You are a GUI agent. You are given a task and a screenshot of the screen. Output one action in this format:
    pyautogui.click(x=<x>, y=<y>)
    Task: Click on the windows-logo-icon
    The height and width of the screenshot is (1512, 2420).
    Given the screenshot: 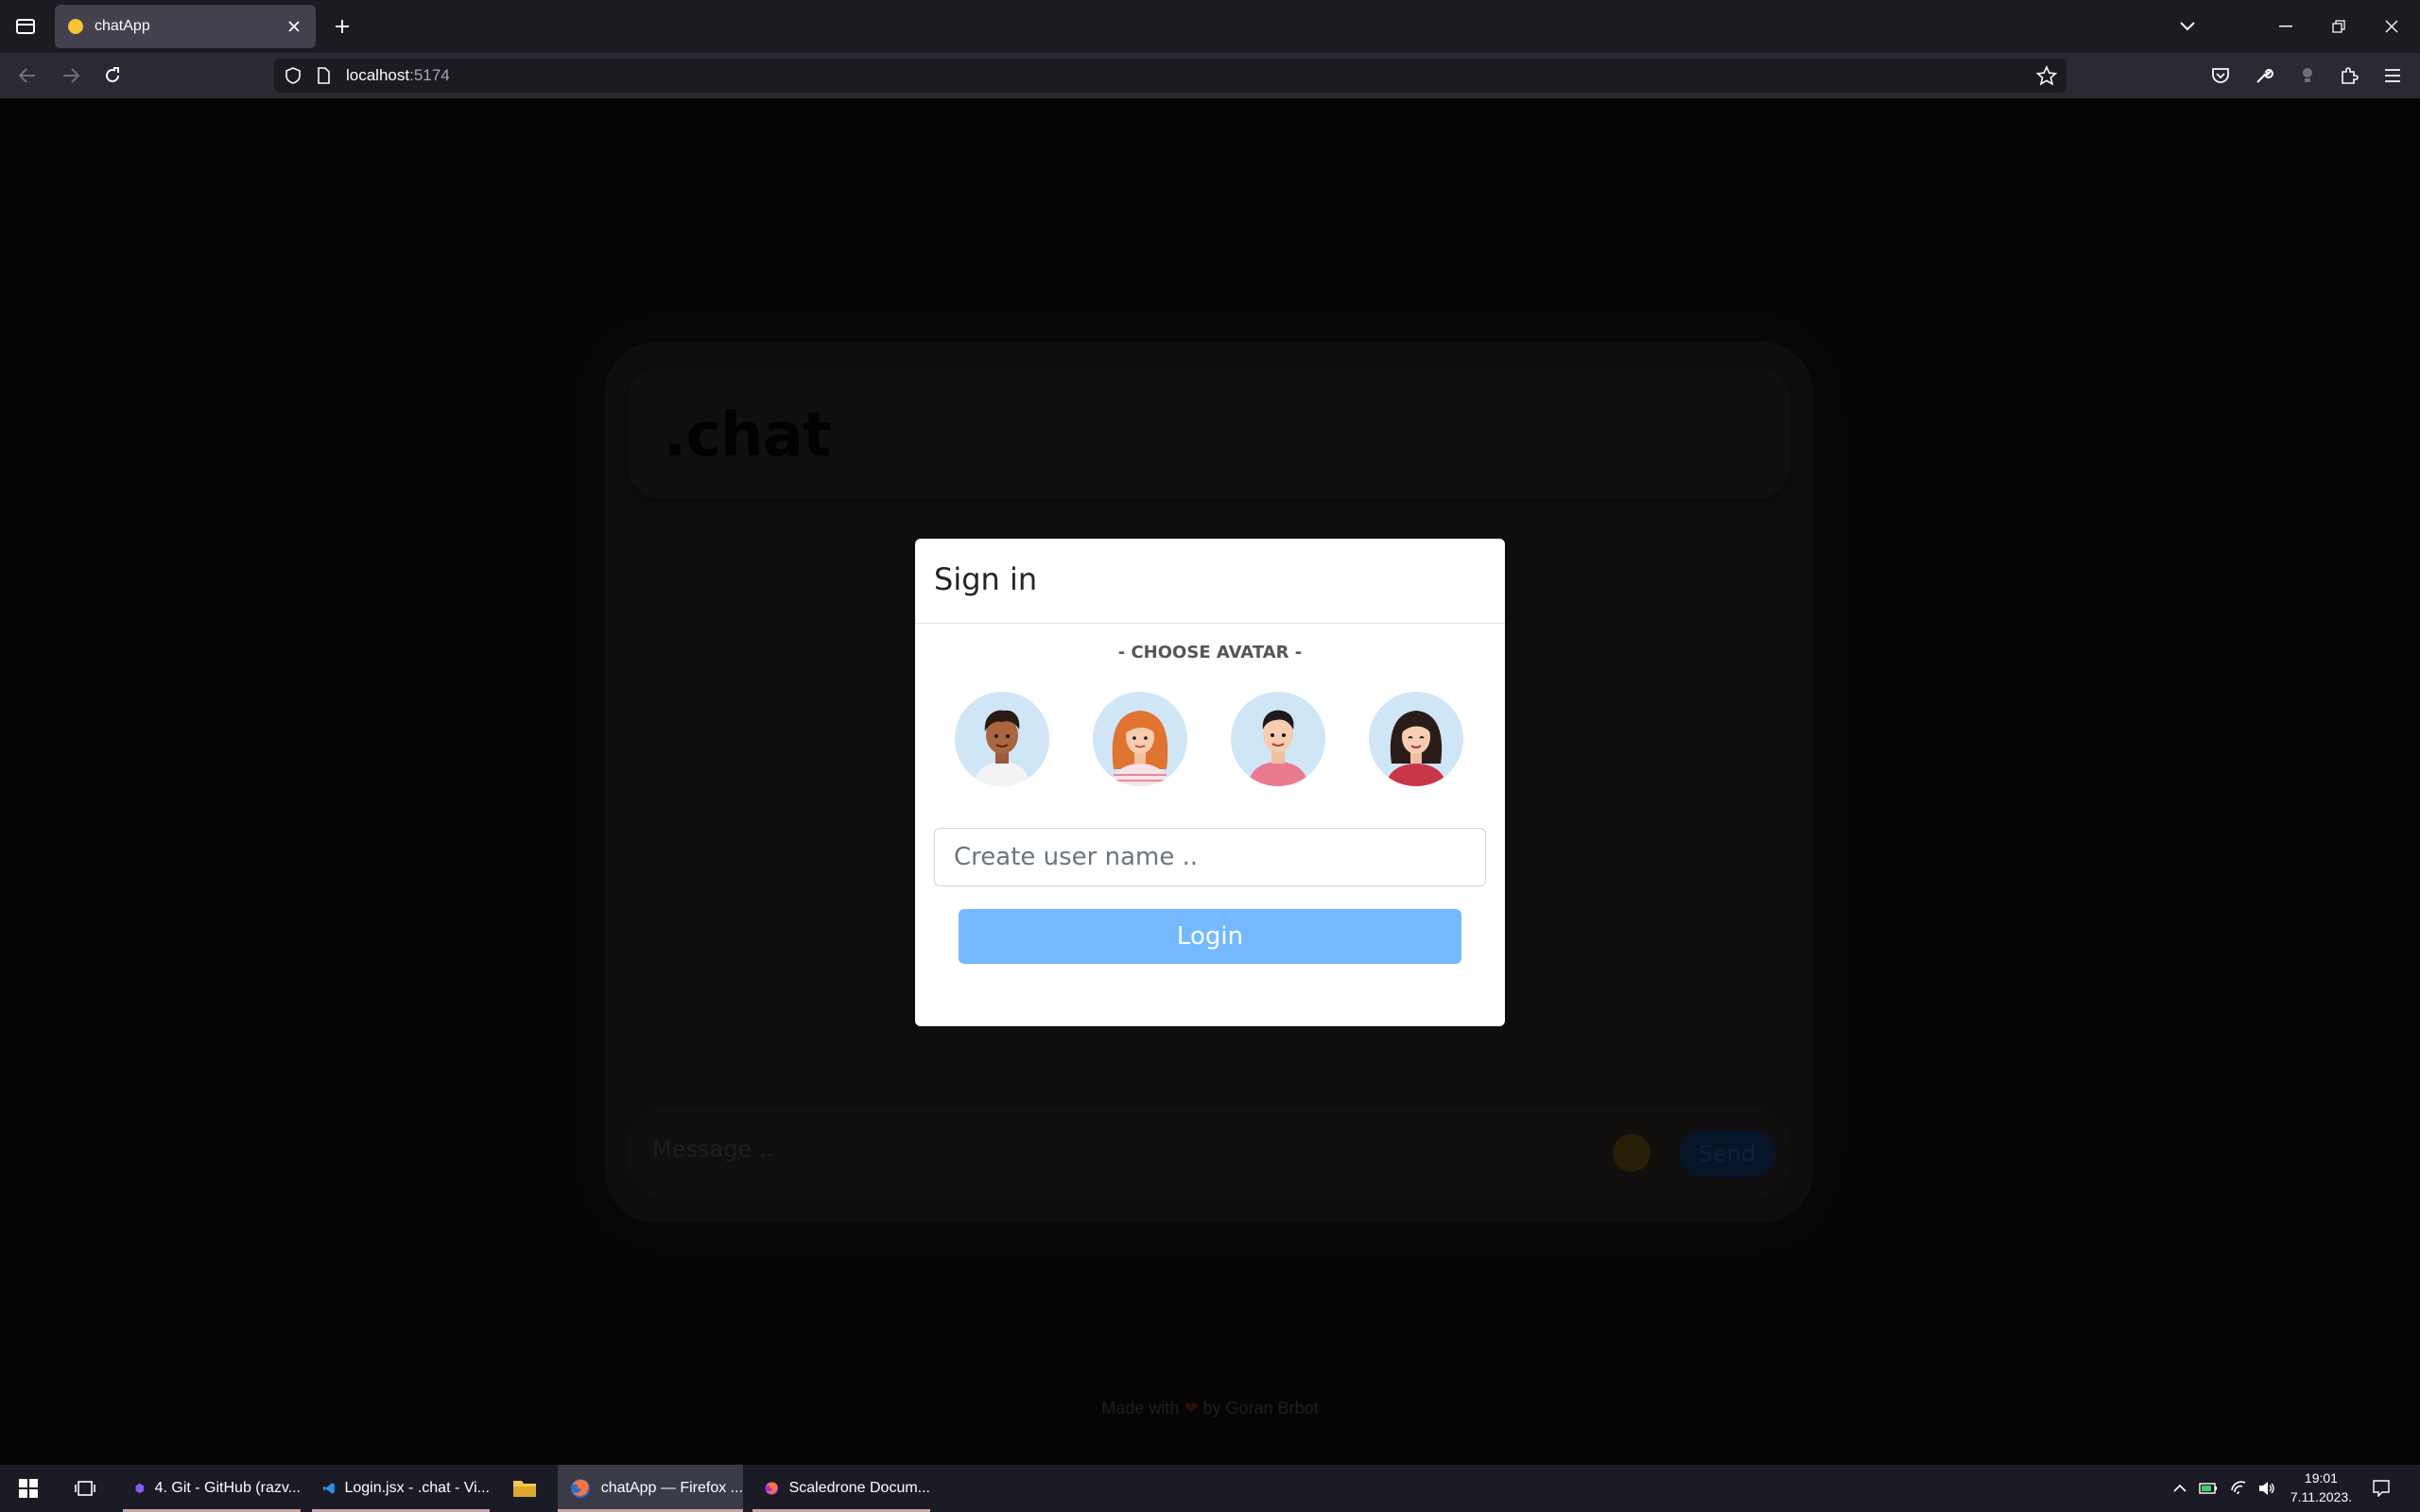 What is the action you would take?
    pyautogui.click(x=28, y=1488)
    